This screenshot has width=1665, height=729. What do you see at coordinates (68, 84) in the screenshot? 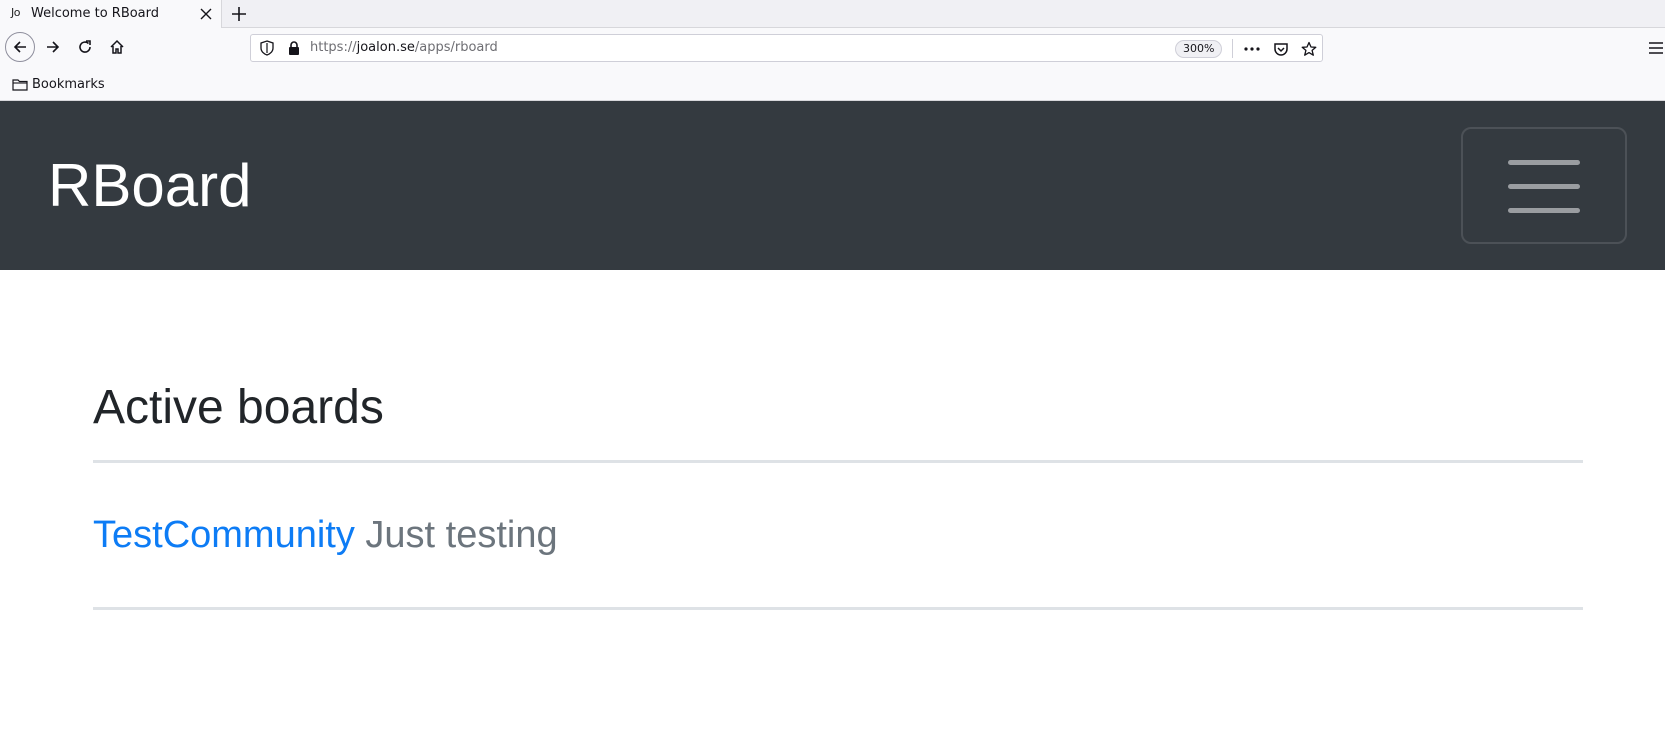
I see `bookmarks-folder-label: Bookmarks` at bounding box center [68, 84].